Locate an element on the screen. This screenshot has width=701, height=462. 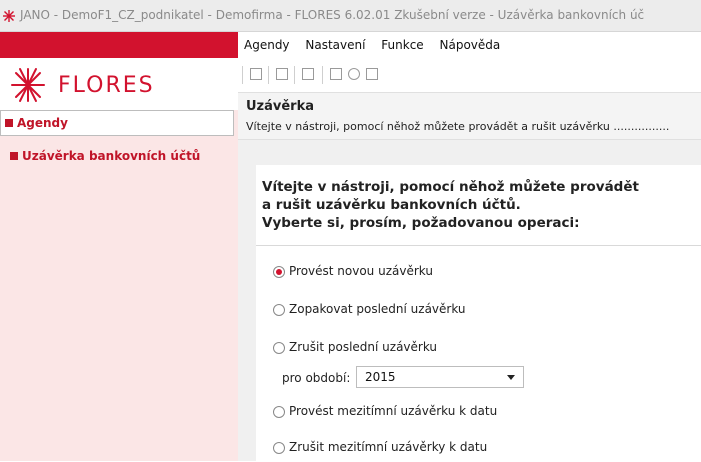
menu-bar: Agendy Nastavení Funkce Nápověda is located at coordinates (469, 45).